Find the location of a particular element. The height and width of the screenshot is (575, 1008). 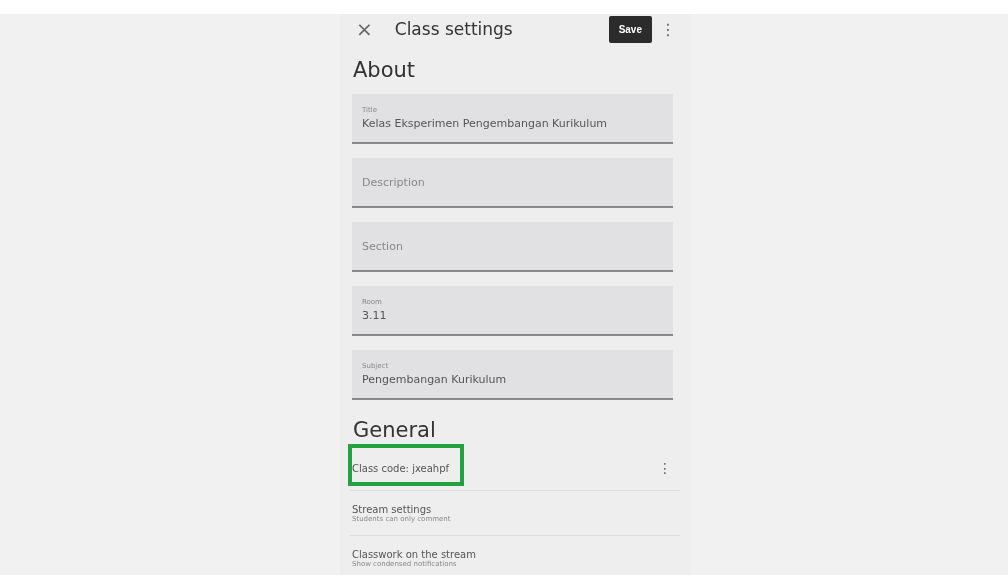

setting-title: Class code: jxeahpf is located at coordinates (401, 468).